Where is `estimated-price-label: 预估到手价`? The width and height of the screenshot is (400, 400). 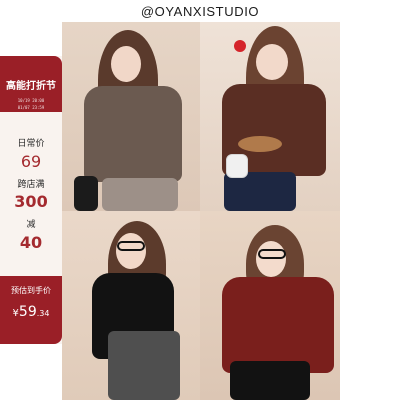
estimated-price-label: 预估到手价 is located at coordinates (31, 290).